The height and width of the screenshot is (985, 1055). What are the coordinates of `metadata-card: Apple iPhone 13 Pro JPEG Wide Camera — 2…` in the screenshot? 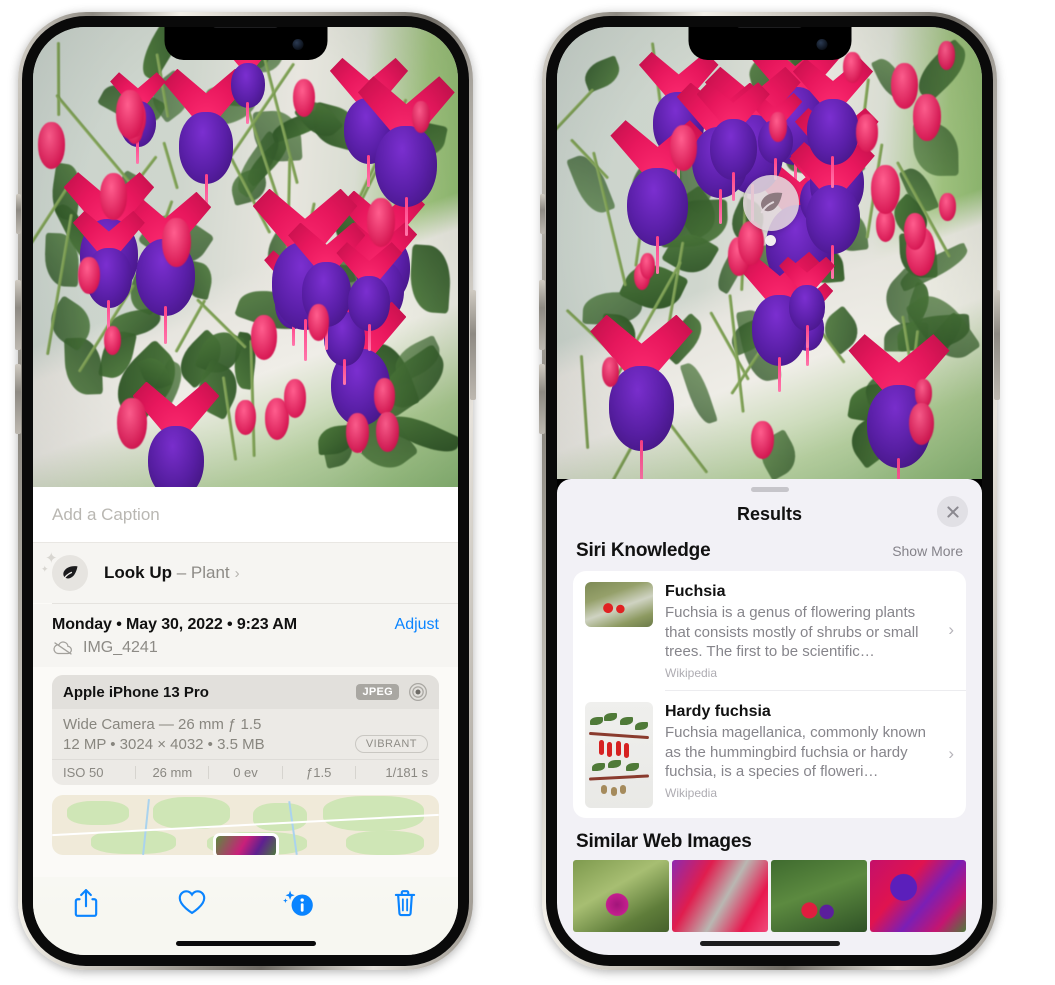 It's located at (245, 730).